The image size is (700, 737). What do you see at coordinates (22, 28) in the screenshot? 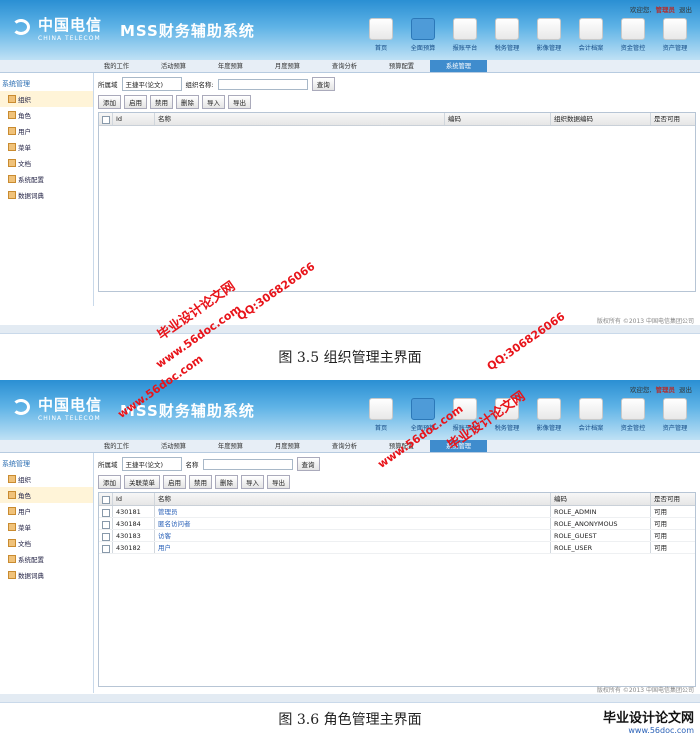
I see `telecom-logo-icon` at bounding box center [22, 28].